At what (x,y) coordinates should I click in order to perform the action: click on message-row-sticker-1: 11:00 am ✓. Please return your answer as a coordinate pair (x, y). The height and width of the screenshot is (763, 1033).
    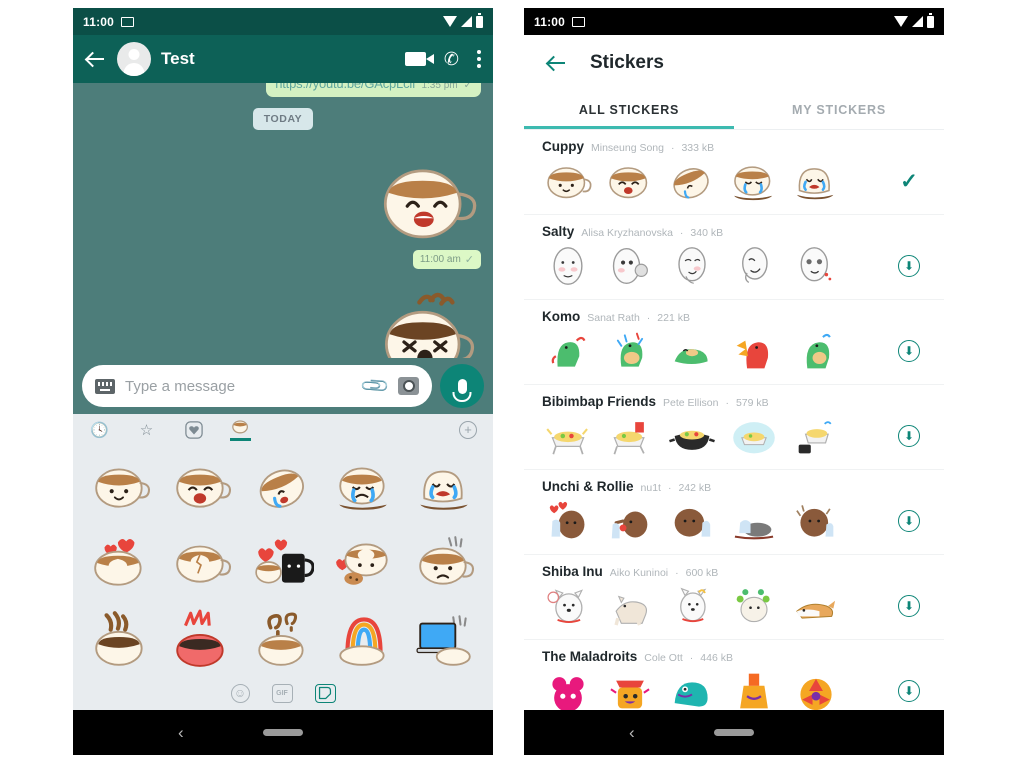
    Looking at the image, I should click on (283, 210).